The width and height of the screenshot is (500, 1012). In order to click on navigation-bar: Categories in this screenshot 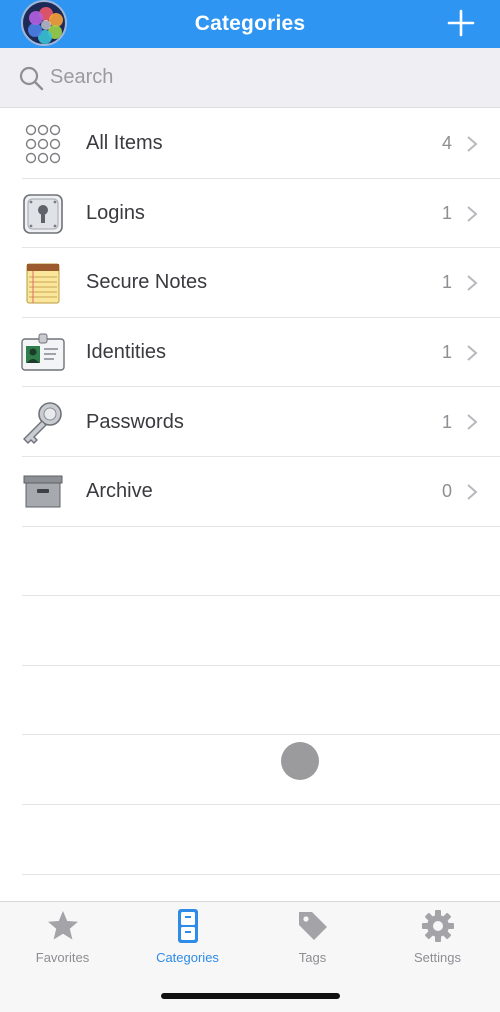, I will do `click(250, 24)`.